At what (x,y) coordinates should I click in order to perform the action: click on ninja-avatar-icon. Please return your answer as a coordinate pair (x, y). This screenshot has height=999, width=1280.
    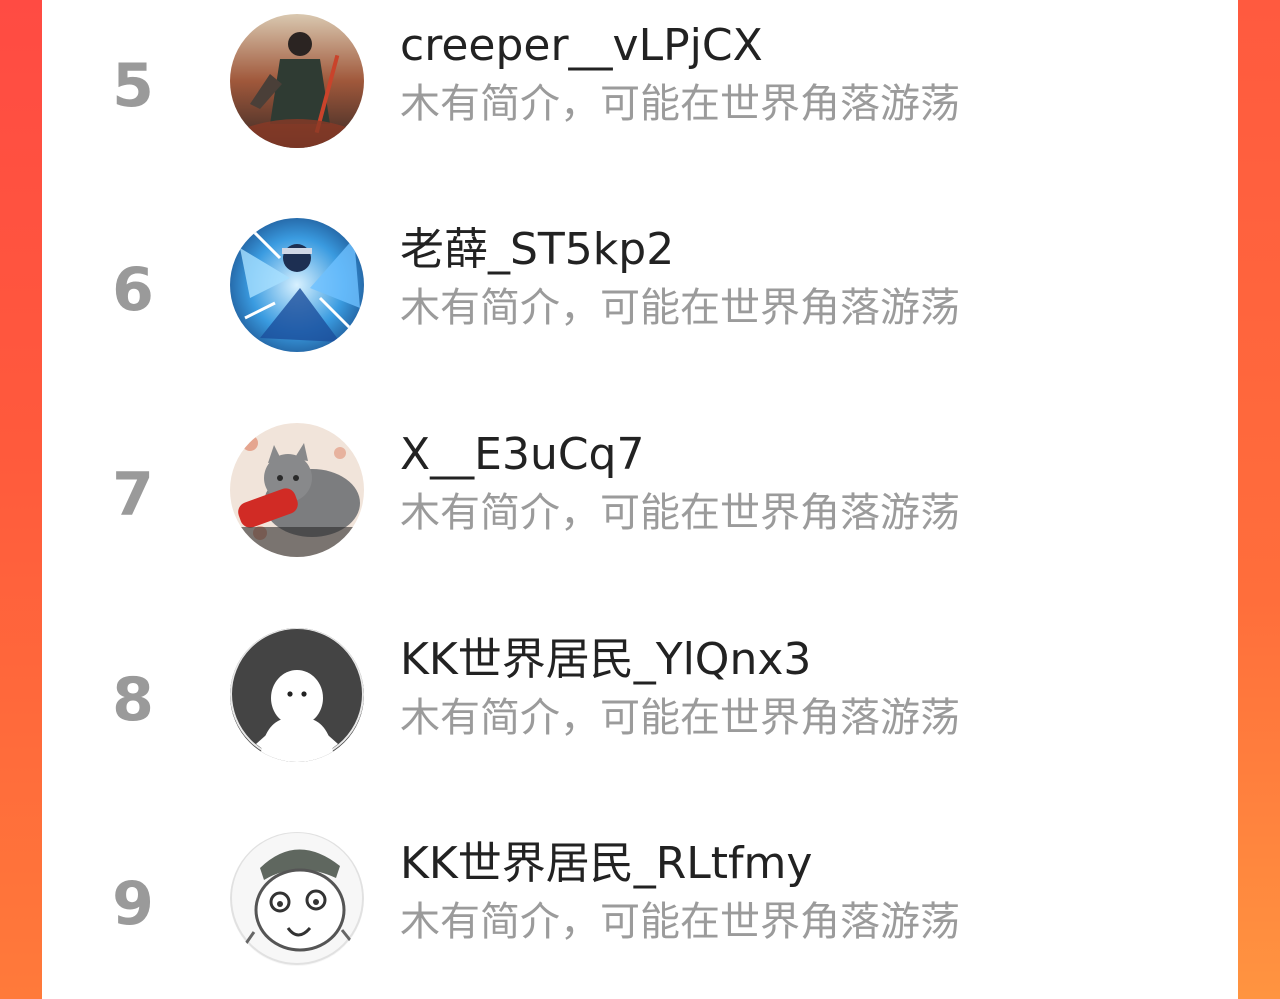
    Looking at the image, I should click on (297, 285).